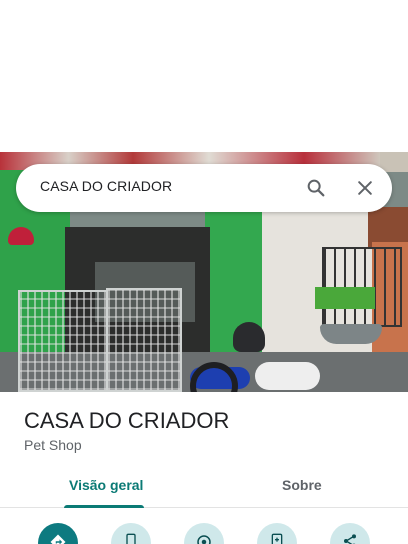 This screenshot has width=408, height=544. I want to click on tab-bar: Visão geral Sobre, so click(204, 489).